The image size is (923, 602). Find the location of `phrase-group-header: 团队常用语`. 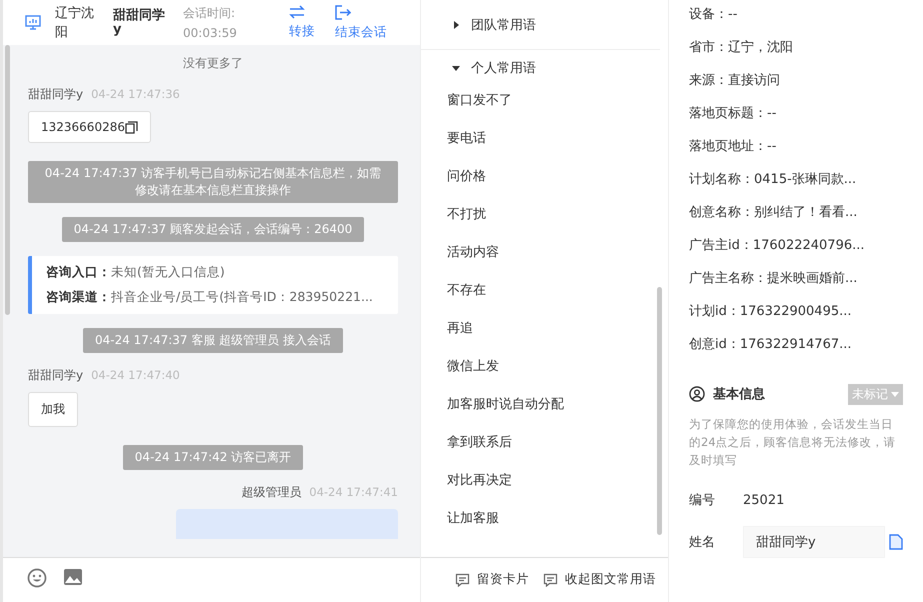

phrase-group-header: 团队常用语 is located at coordinates (540, 25).